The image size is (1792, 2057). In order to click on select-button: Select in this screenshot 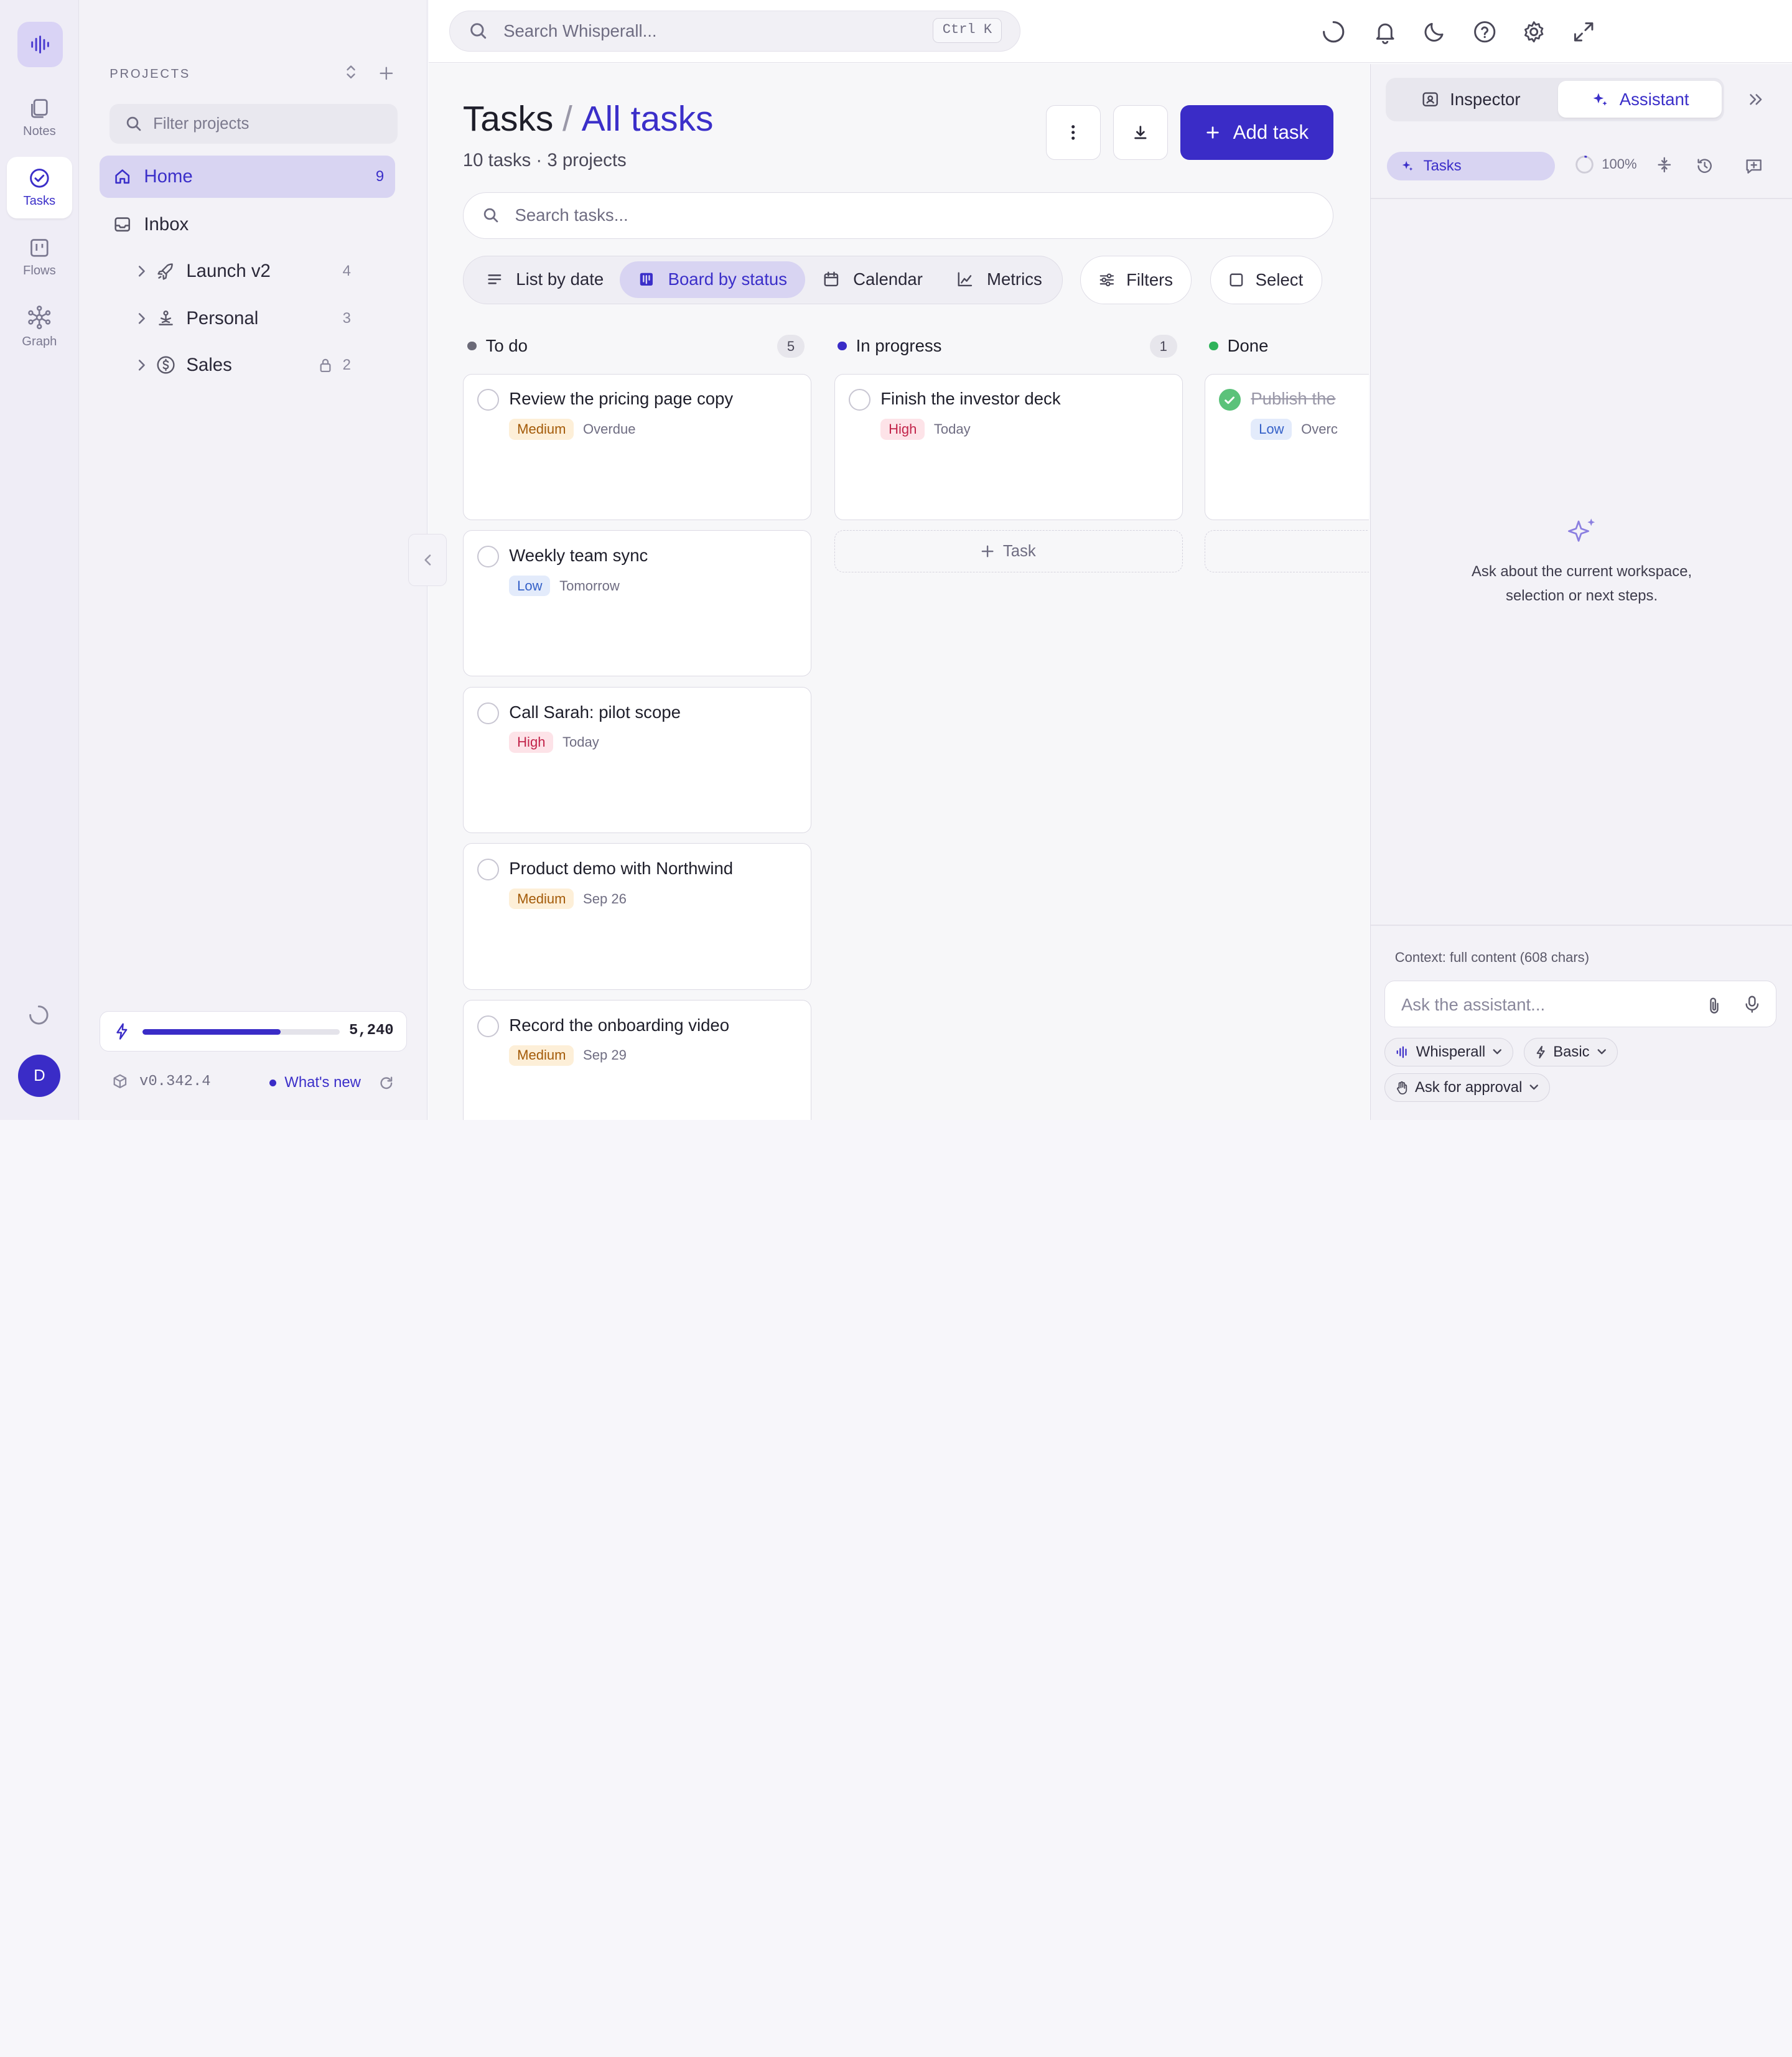, I will do `click(1266, 280)`.